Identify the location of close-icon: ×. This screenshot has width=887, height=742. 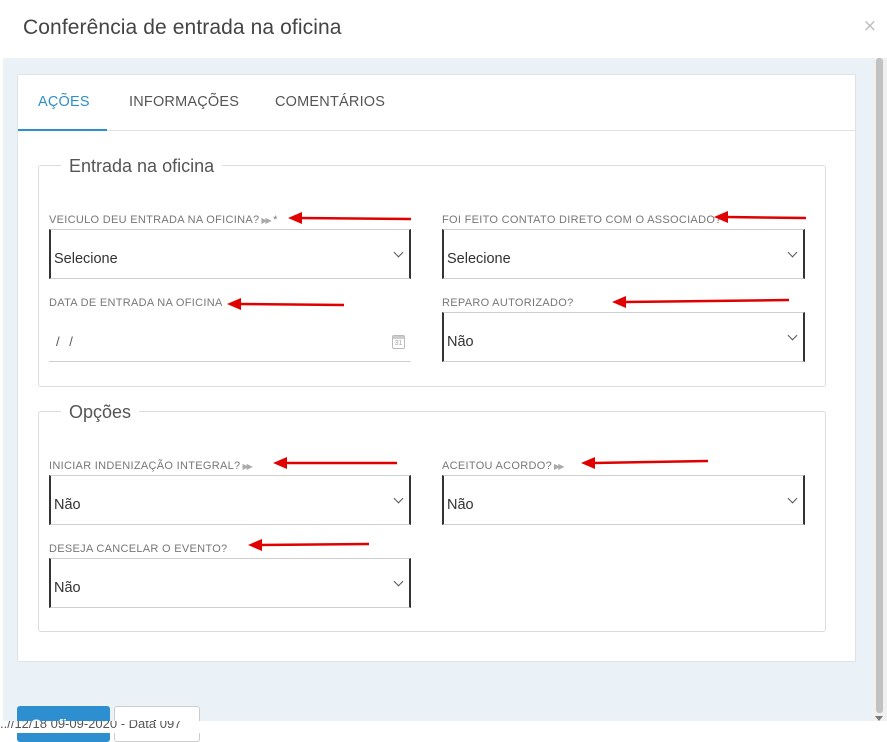
(870, 26).